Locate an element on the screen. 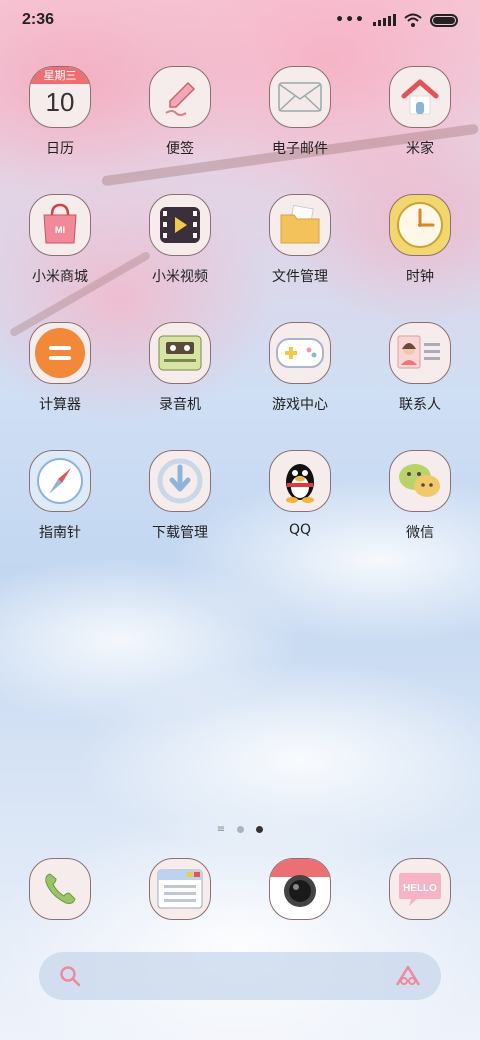 Image resolution: width=480 pixels, height=1040 pixels. app-label: 米家 is located at coordinates (420, 149).